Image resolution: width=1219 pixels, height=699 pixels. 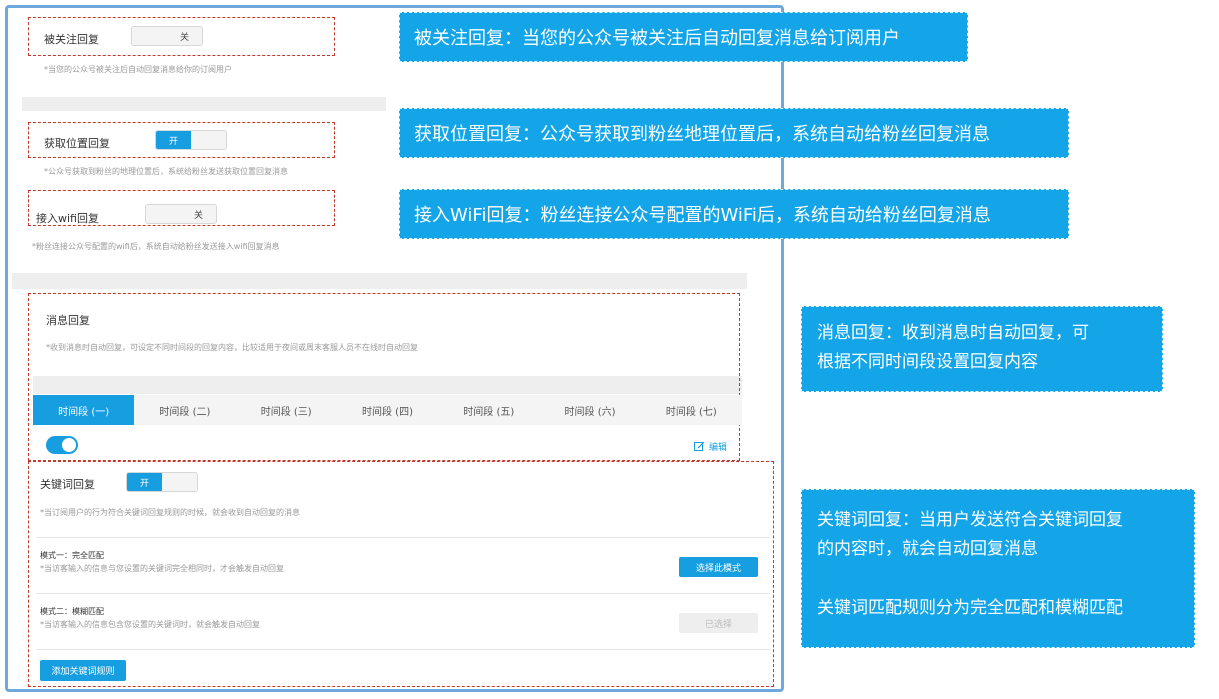 What do you see at coordinates (927, 549) in the screenshot?
I see `callout-keyword-line2: 的内容时，就会自动回复消息` at bounding box center [927, 549].